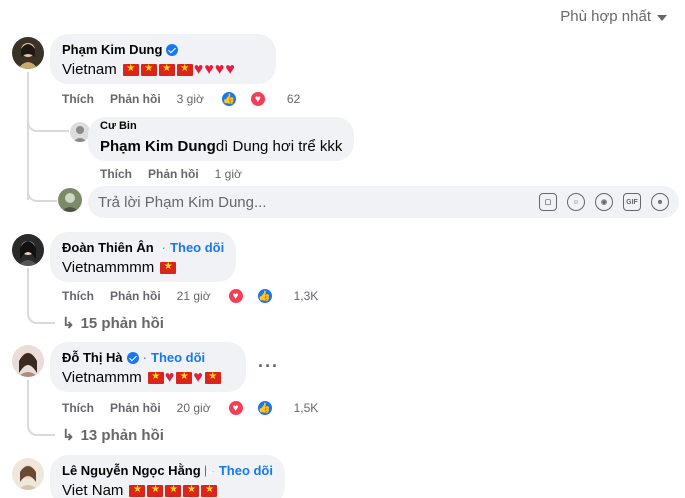 The image size is (685, 498). I want to click on comment-actions: Thích Phản hồi 20 giờ ♥ 👍 1,5K, so click(198, 408).